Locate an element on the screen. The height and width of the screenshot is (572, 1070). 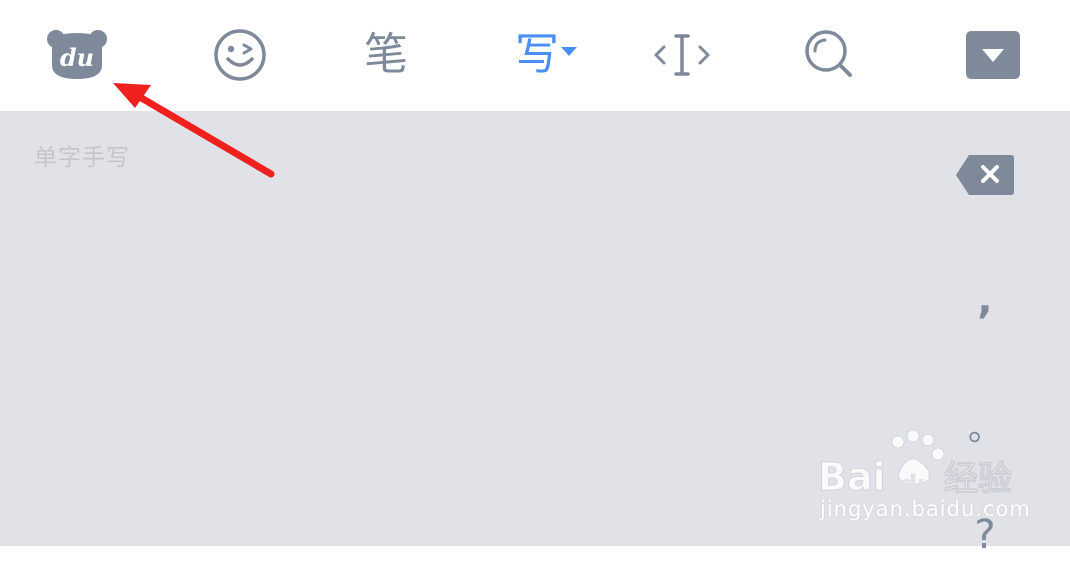
backspace-icon is located at coordinates (985, 175).